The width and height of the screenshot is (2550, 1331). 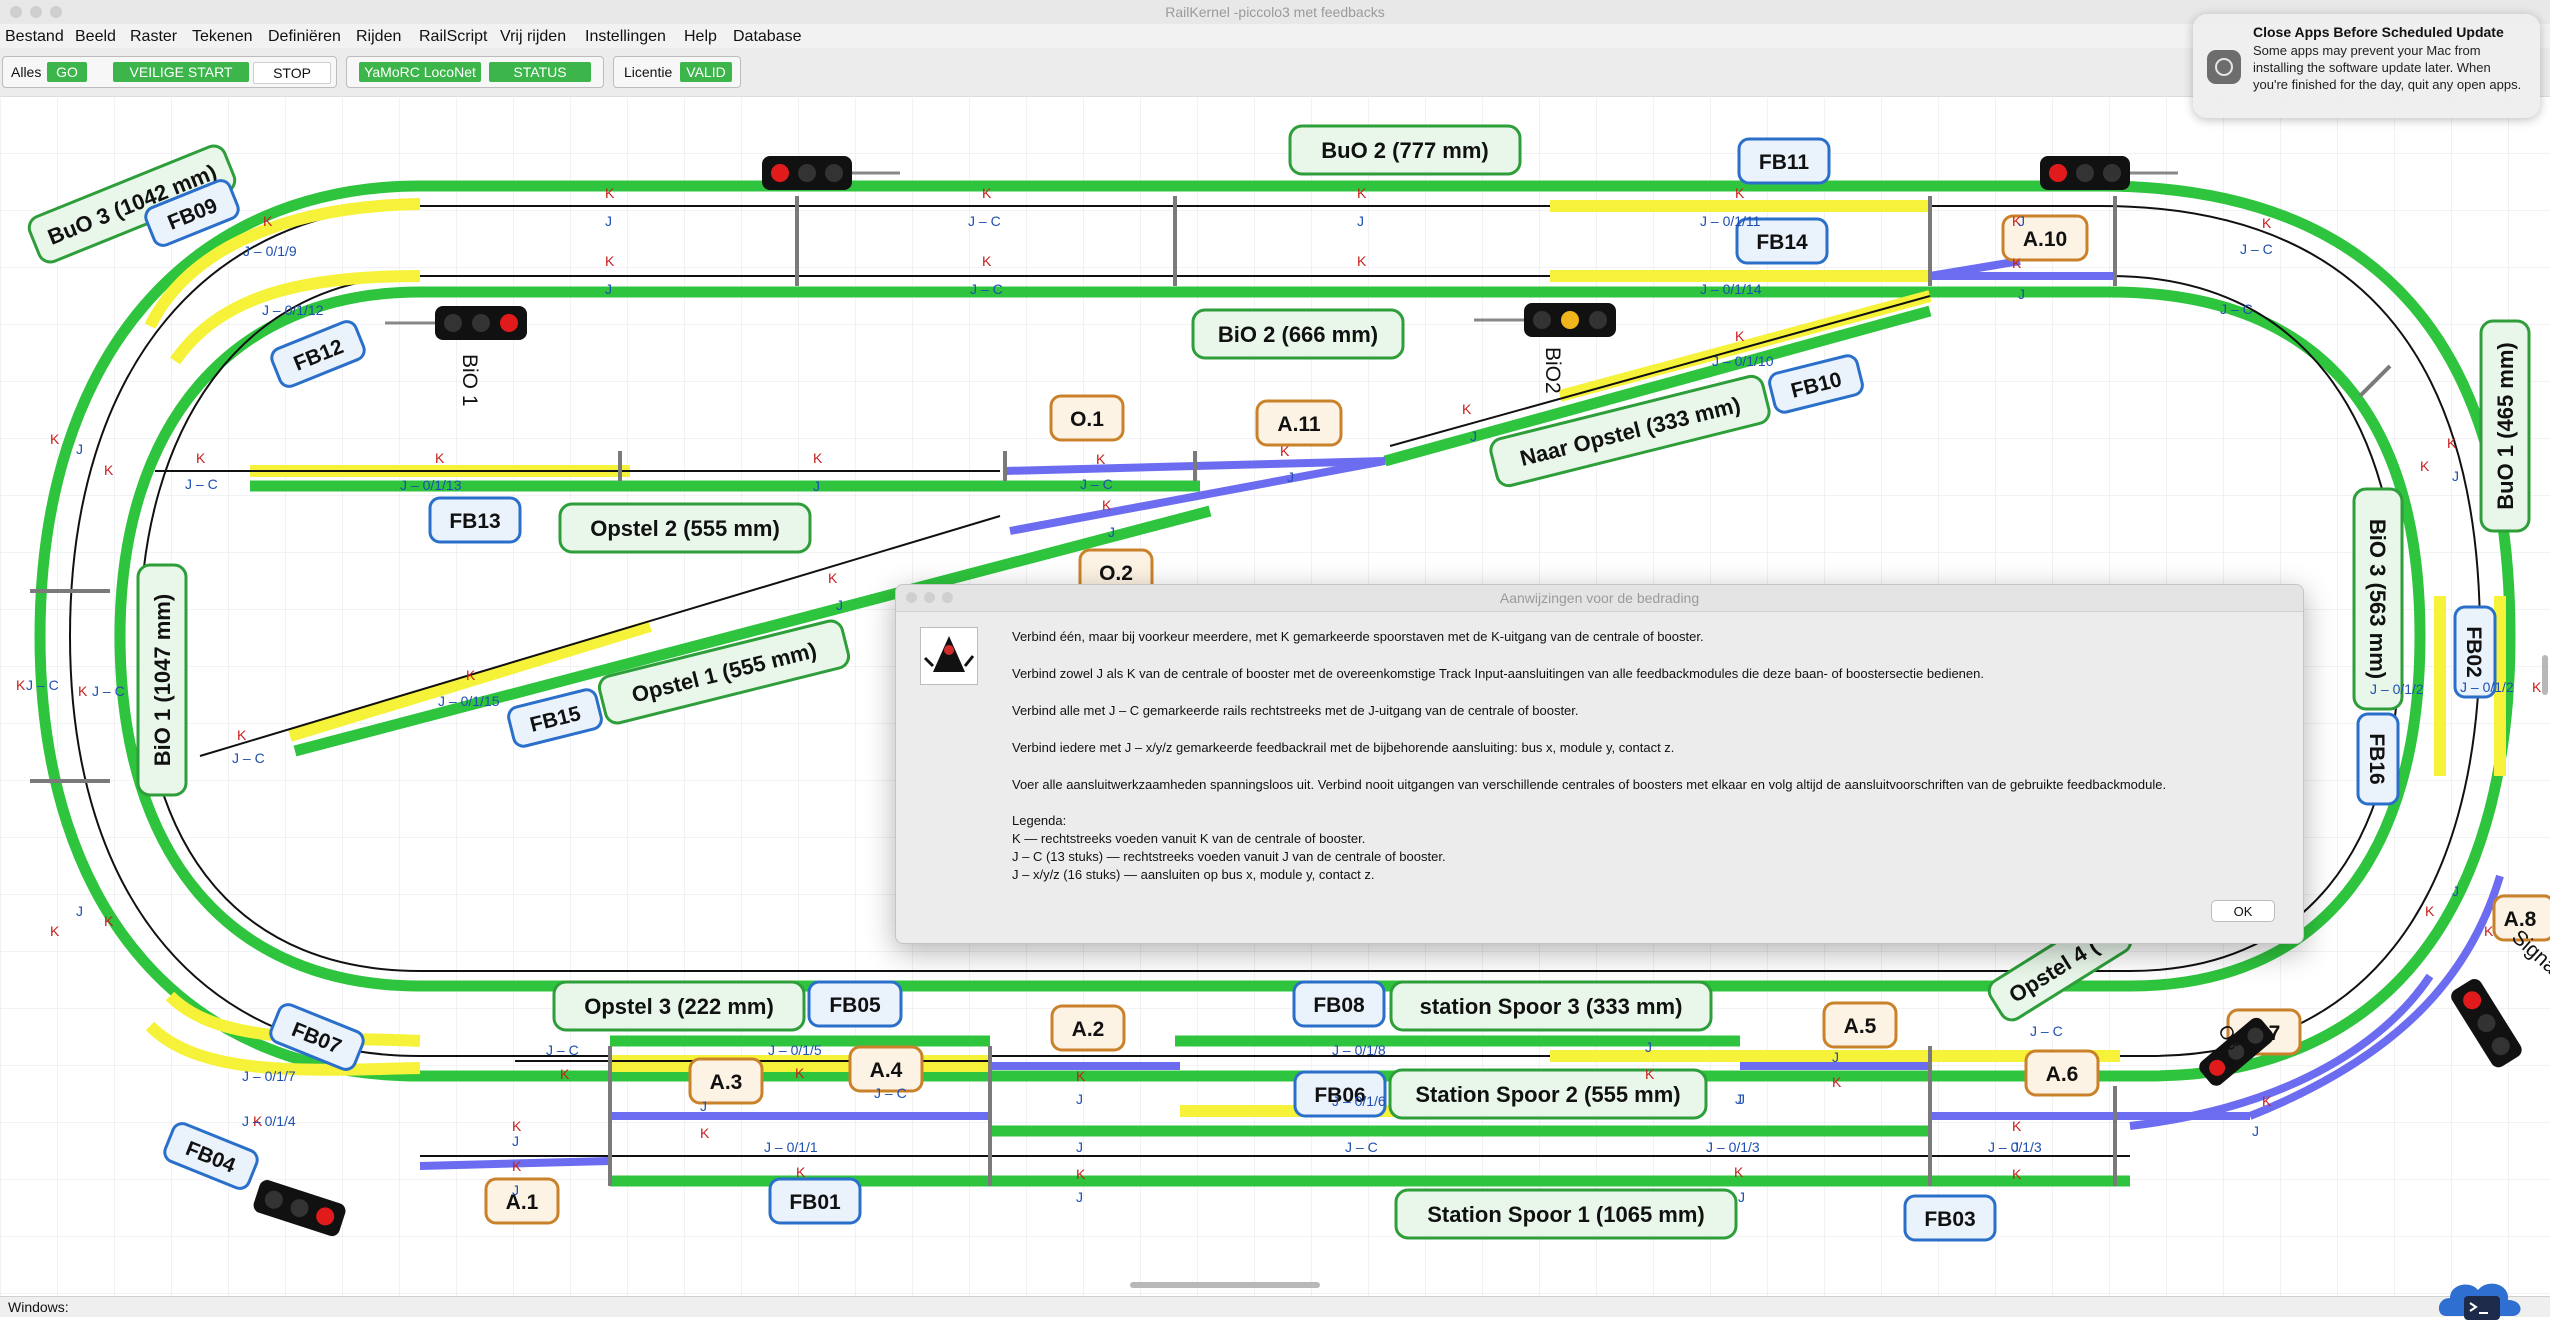 I want to click on rail-mark-fb-0-1-9: J – 0/1/9, so click(x=270, y=251).